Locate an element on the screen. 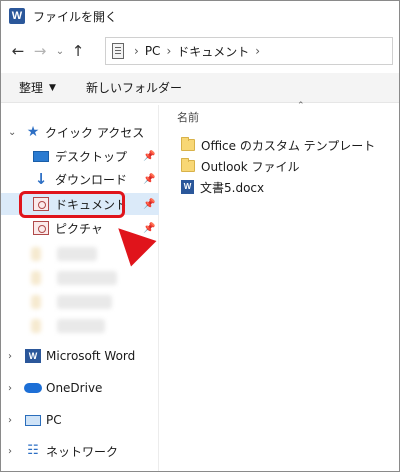  star-icon: ★ is located at coordinates (33, 132).